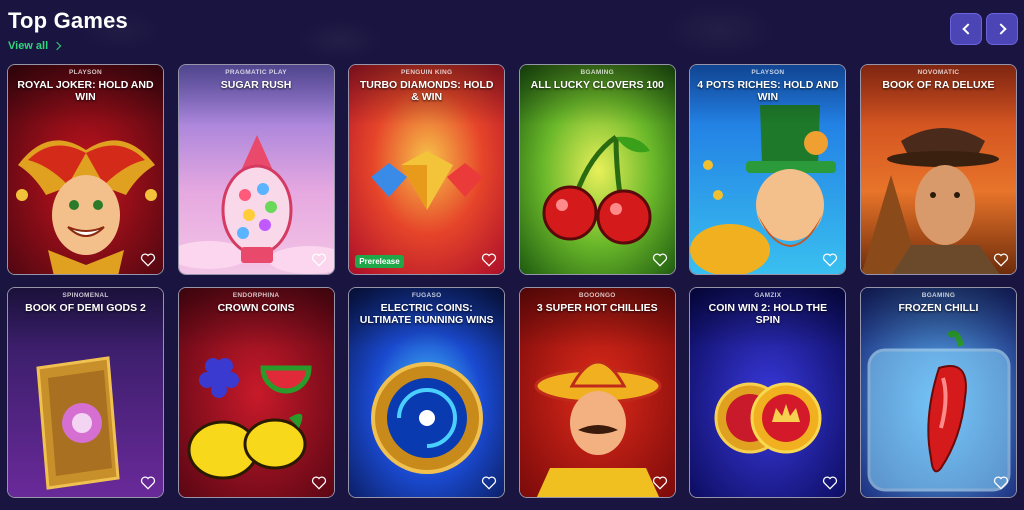 Image resolution: width=1024 pixels, height=510 pixels. What do you see at coordinates (426, 295) in the screenshot?
I see `game-provider: FUGASO` at bounding box center [426, 295].